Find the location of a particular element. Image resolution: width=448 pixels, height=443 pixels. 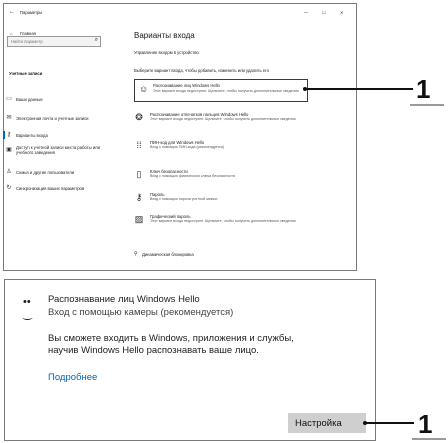

sidebar-item-sign-in-options: ⚷ Варианты входа is located at coordinates (27, 135).